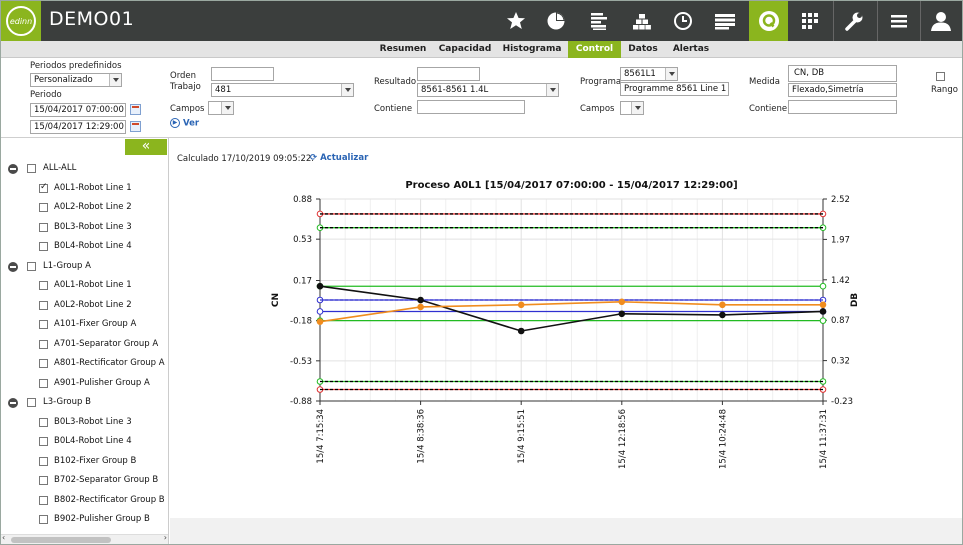  I want to click on tab-histograma: Histograma, so click(532, 49).